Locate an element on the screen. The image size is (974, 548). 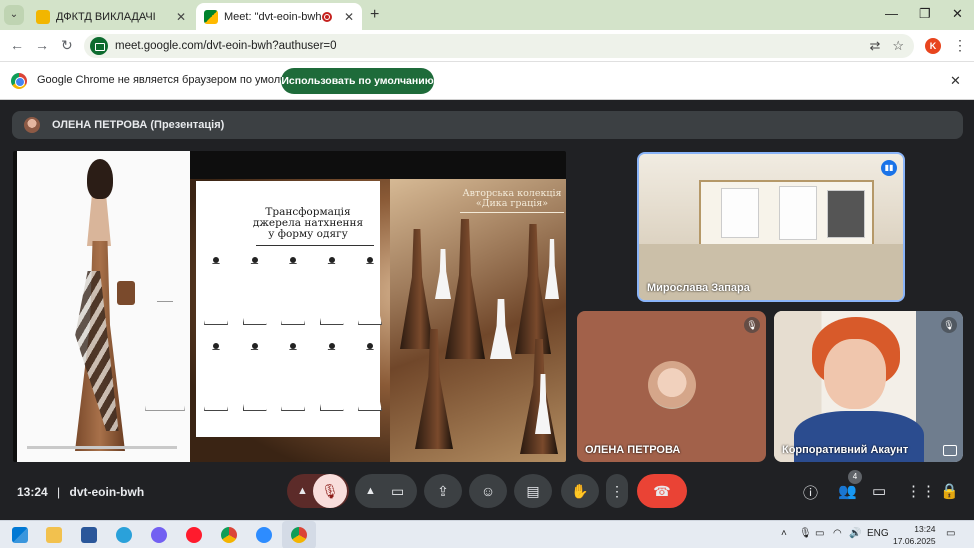
speaking-indicator-icon: ▮▮ is located at coordinates (889, 168).